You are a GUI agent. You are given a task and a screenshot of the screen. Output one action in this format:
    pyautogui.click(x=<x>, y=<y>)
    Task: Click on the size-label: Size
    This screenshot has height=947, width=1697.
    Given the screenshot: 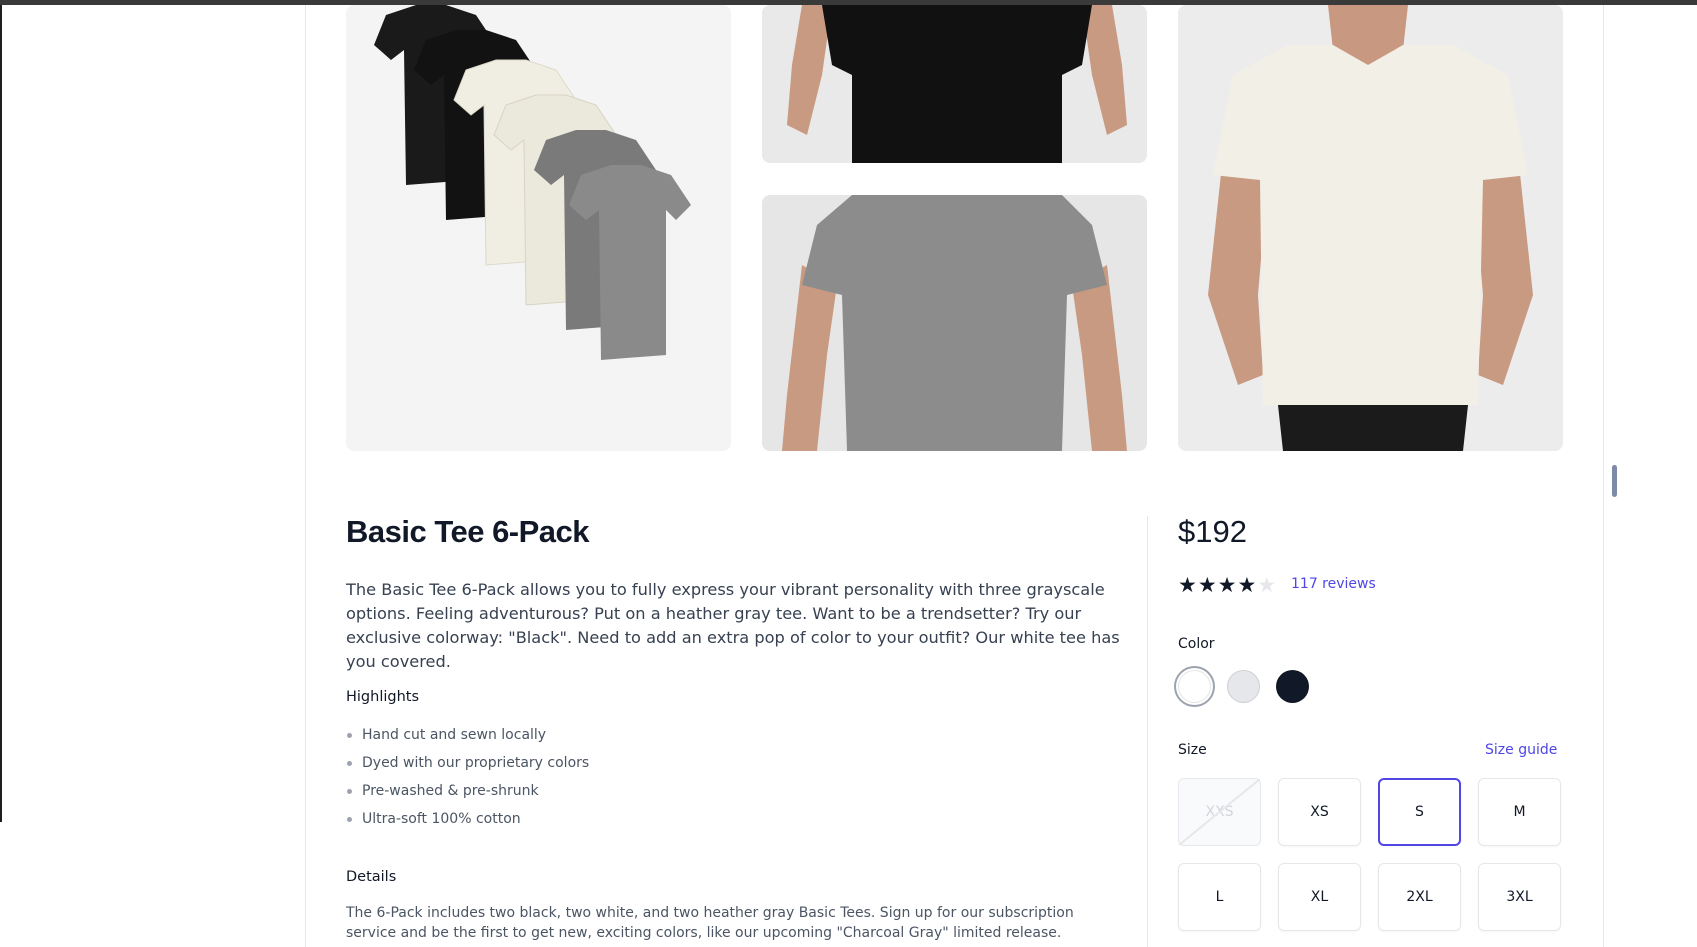 What is the action you would take?
    pyautogui.click(x=1192, y=750)
    